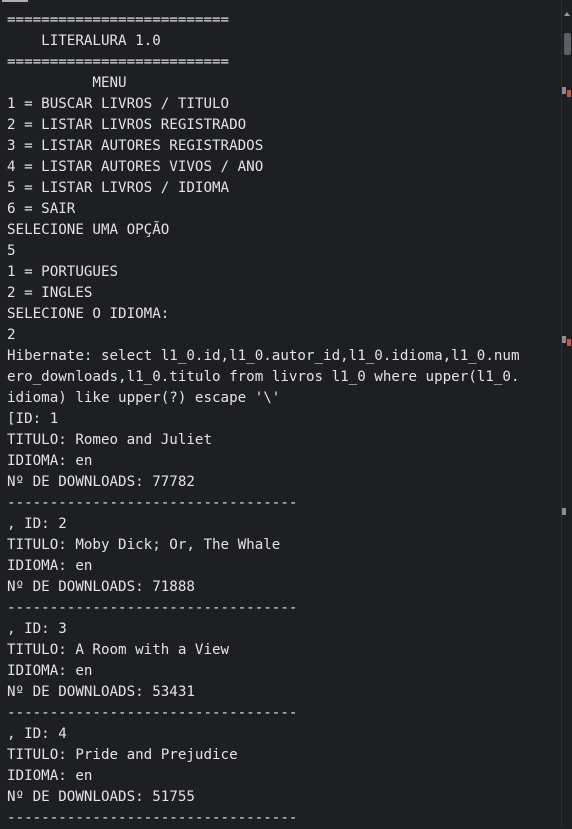 This screenshot has width=572, height=829. What do you see at coordinates (11, 335) in the screenshot?
I see `console-line: 2` at bounding box center [11, 335].